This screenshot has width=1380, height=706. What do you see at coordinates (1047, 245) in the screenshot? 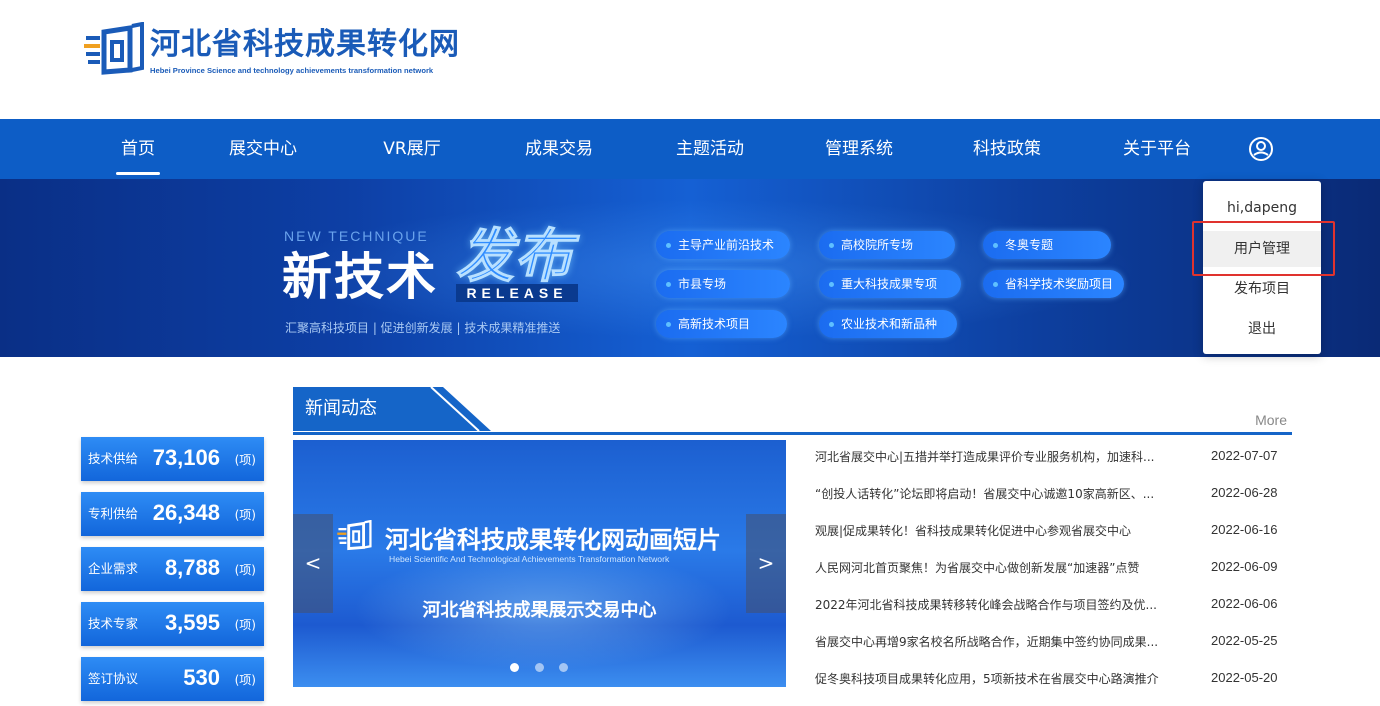
I see `tag-winter-olympics: 冬奥专题` at bounding box center [1047, 245].